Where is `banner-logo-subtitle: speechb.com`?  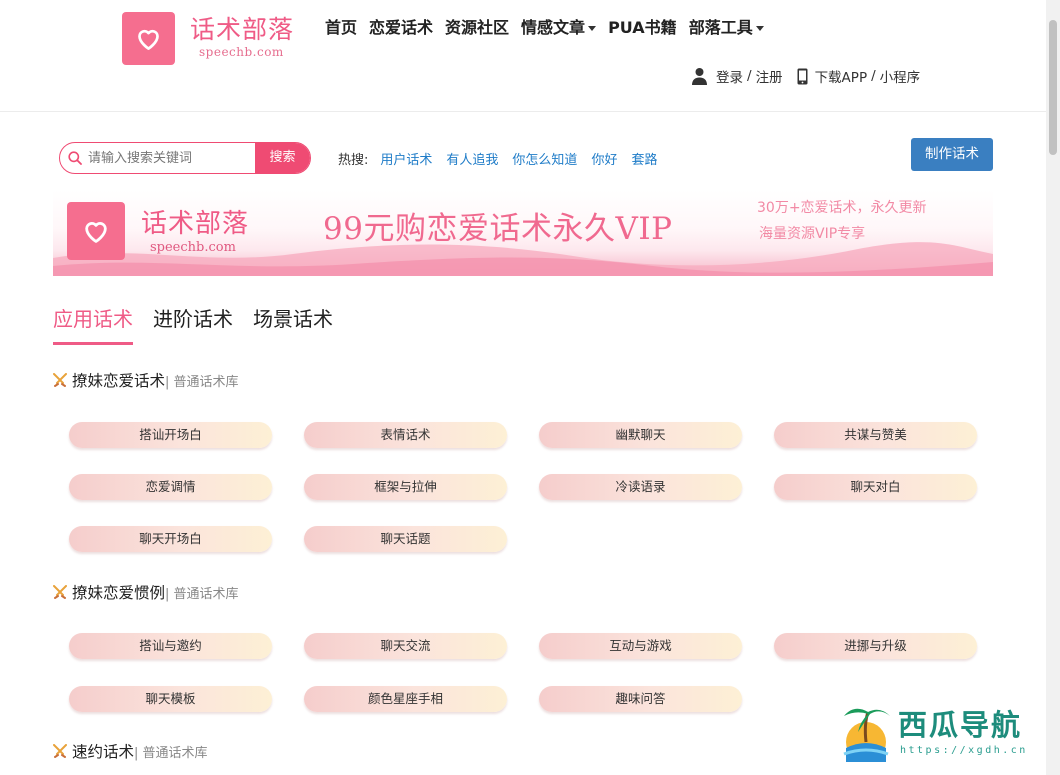 banner-logo-subtitle: speechb.com is located at coordinates (193, 247).